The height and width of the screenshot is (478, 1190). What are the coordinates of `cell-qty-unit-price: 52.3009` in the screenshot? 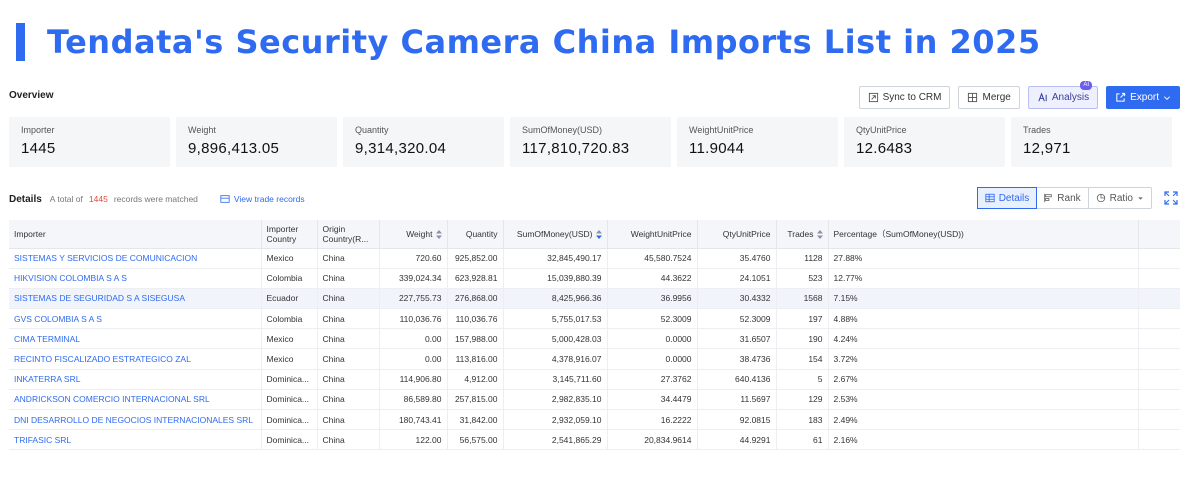 It's located at (737, 319).